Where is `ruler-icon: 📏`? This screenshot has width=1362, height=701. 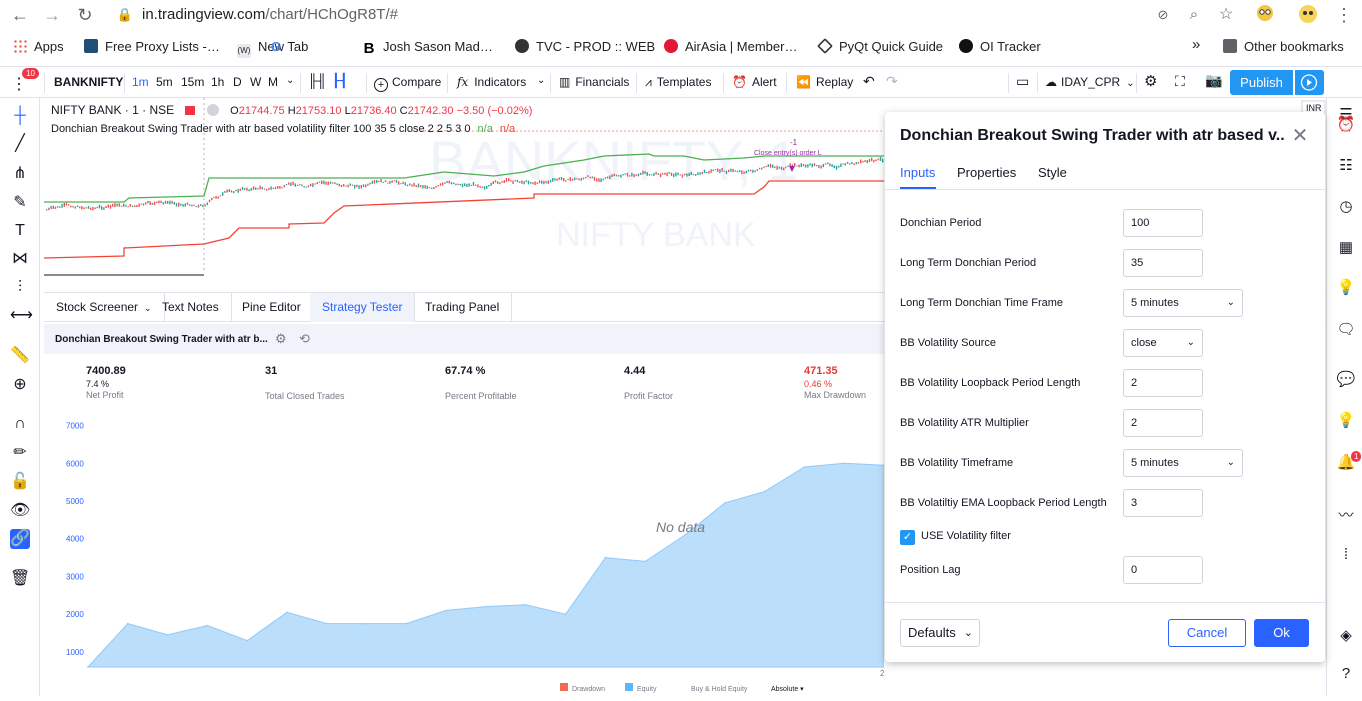 ruler-icon: 📏 is located at coordinates (20, 356).